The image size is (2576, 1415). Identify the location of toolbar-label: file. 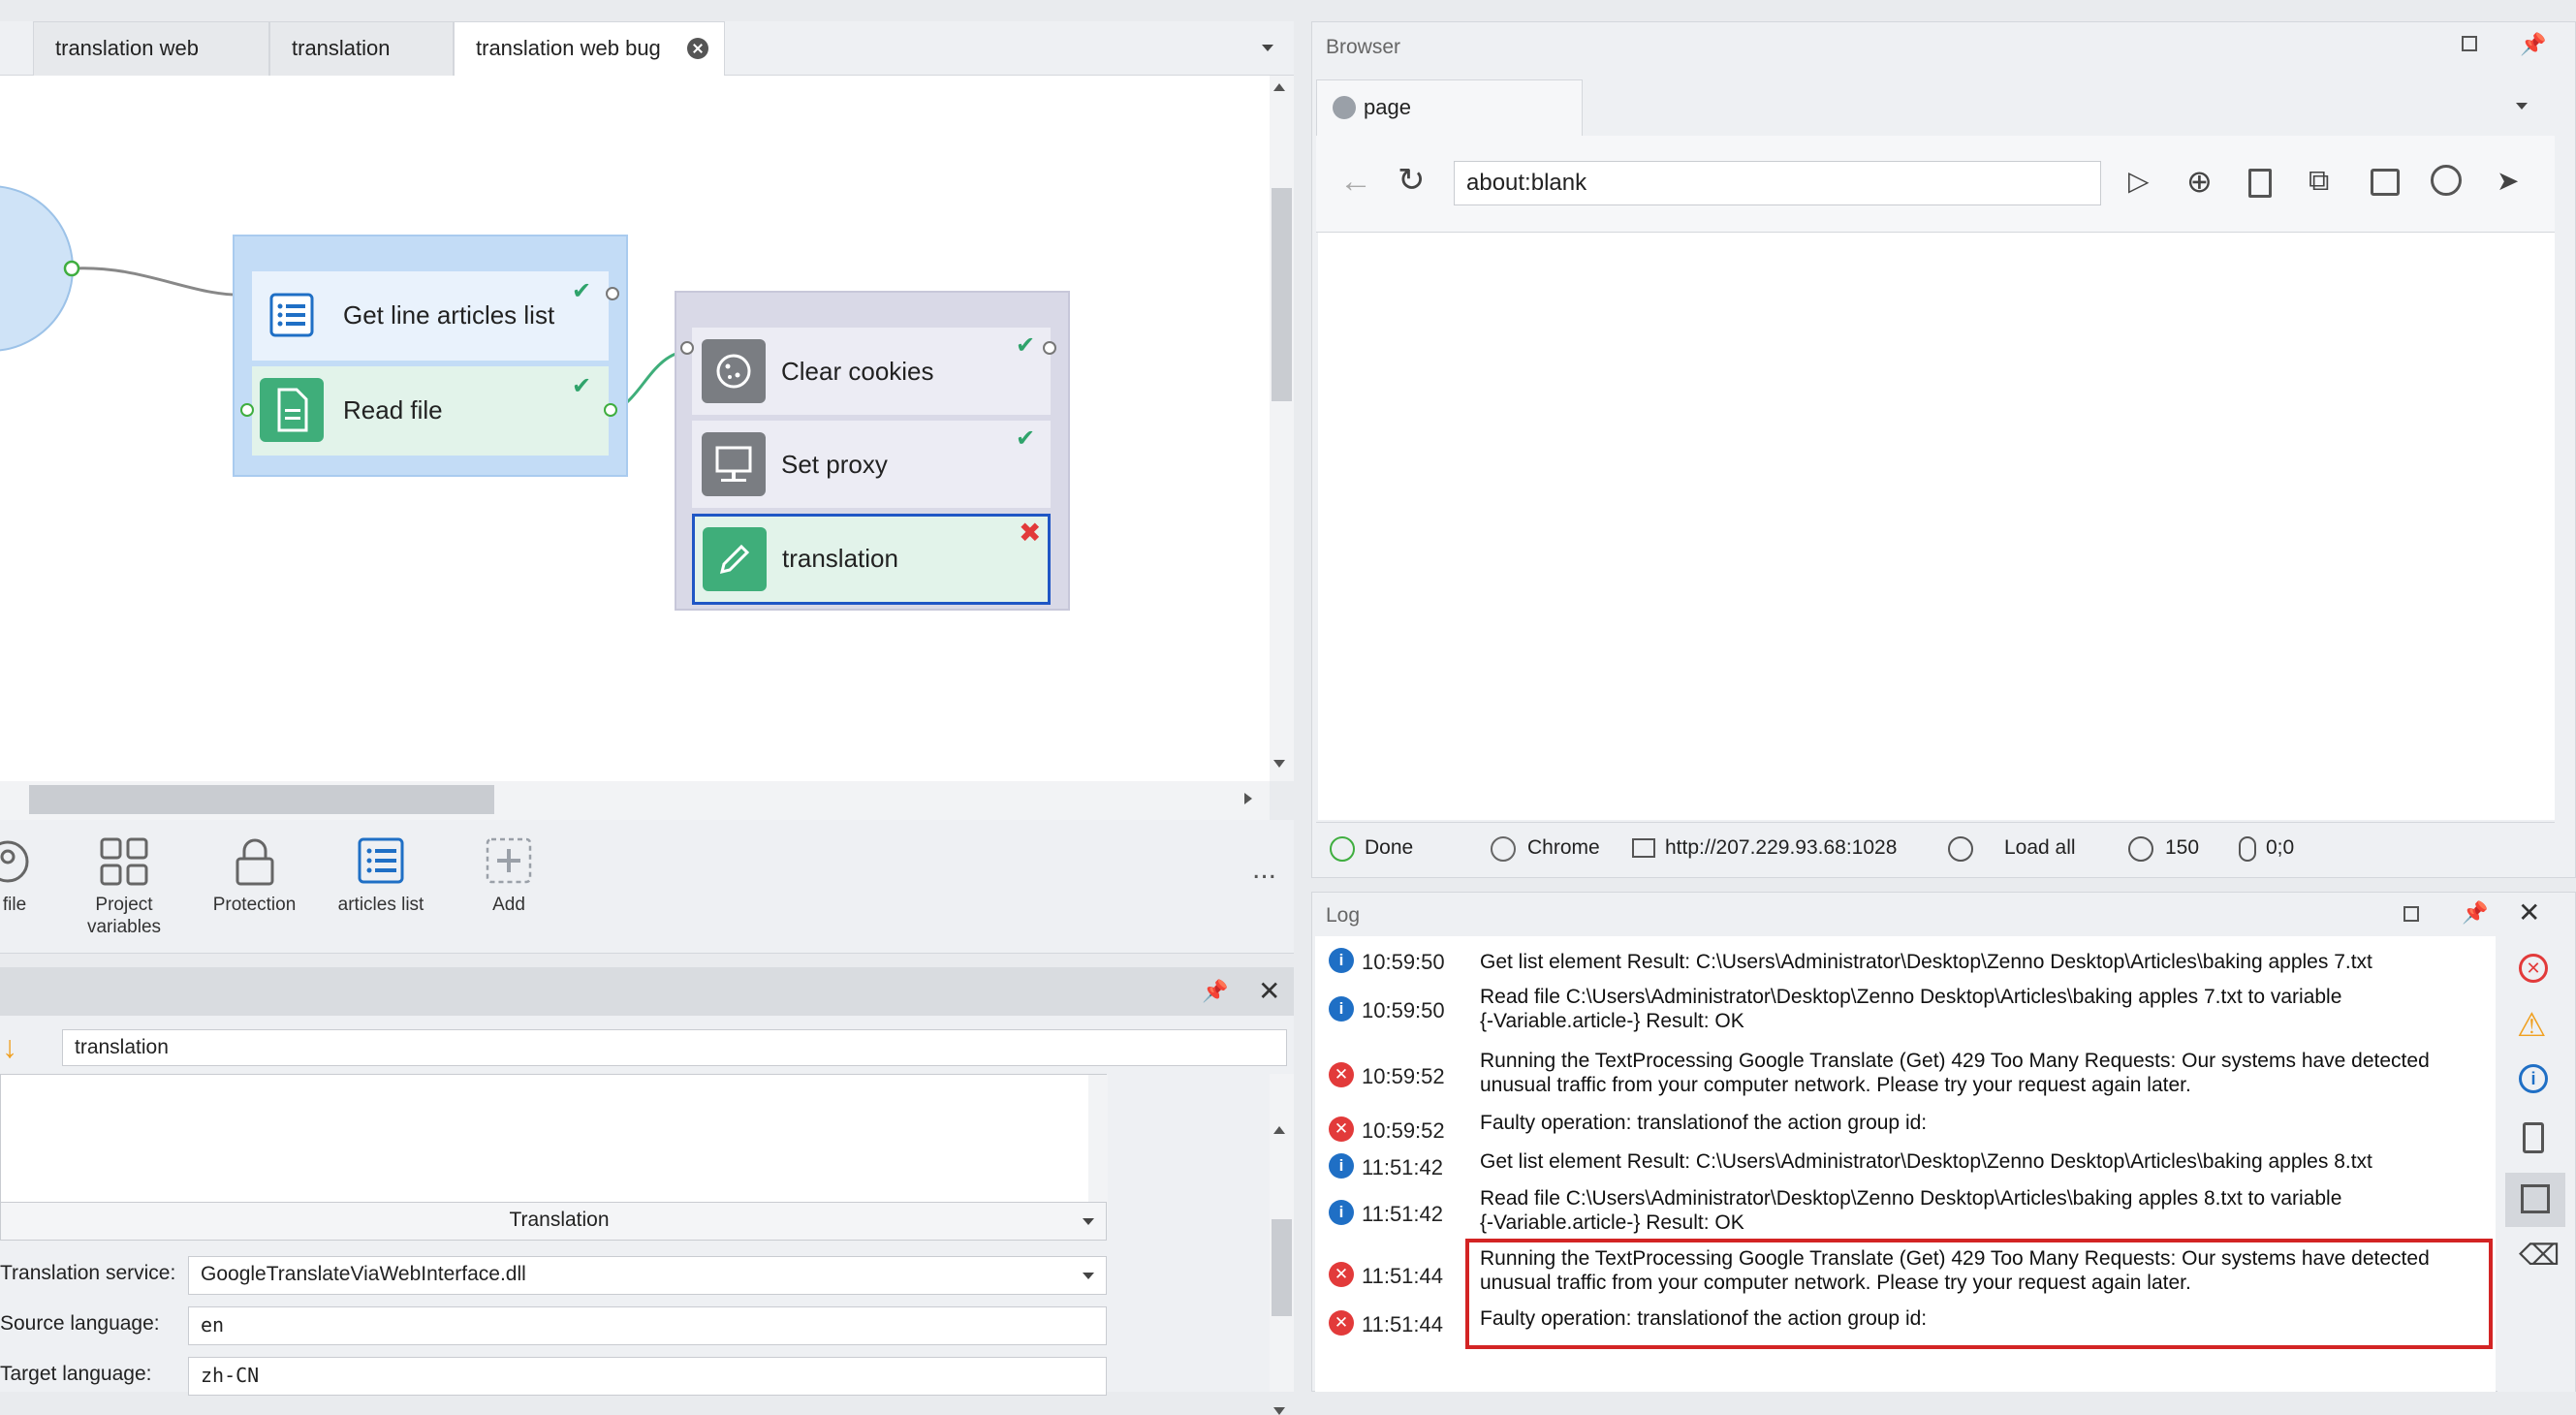
(14, 905).